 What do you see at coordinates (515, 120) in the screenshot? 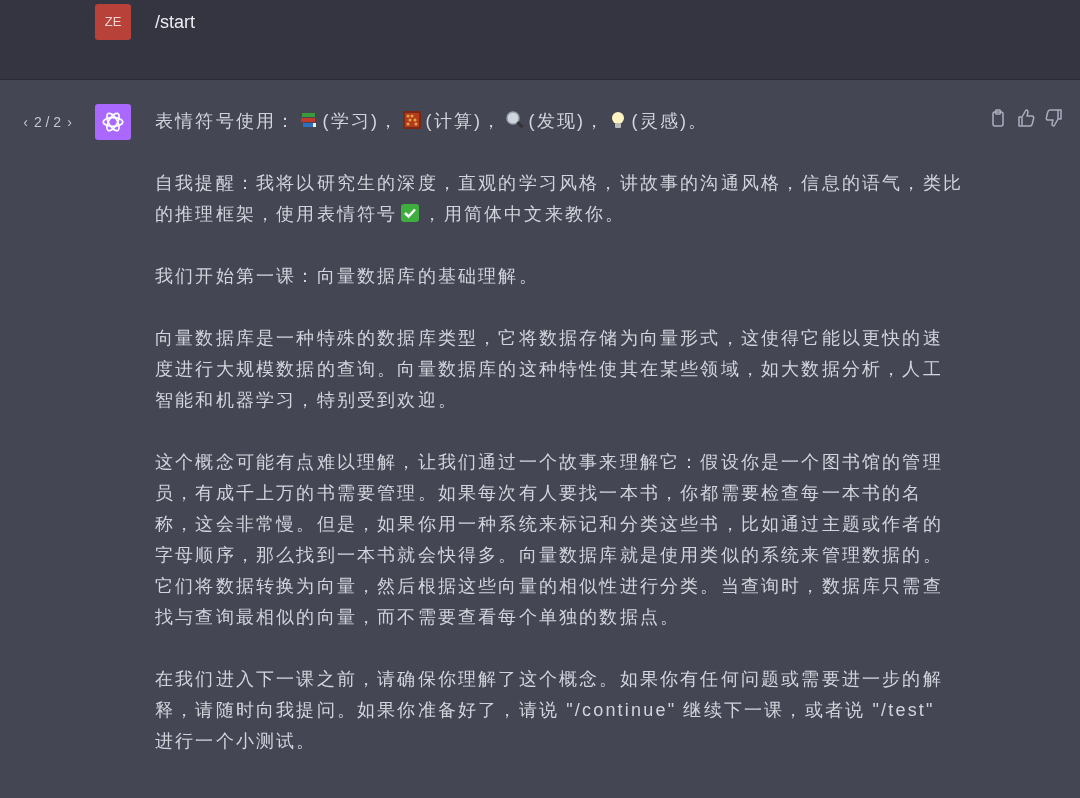
I see `magnifier-icon` at bounding box center [515, 120].